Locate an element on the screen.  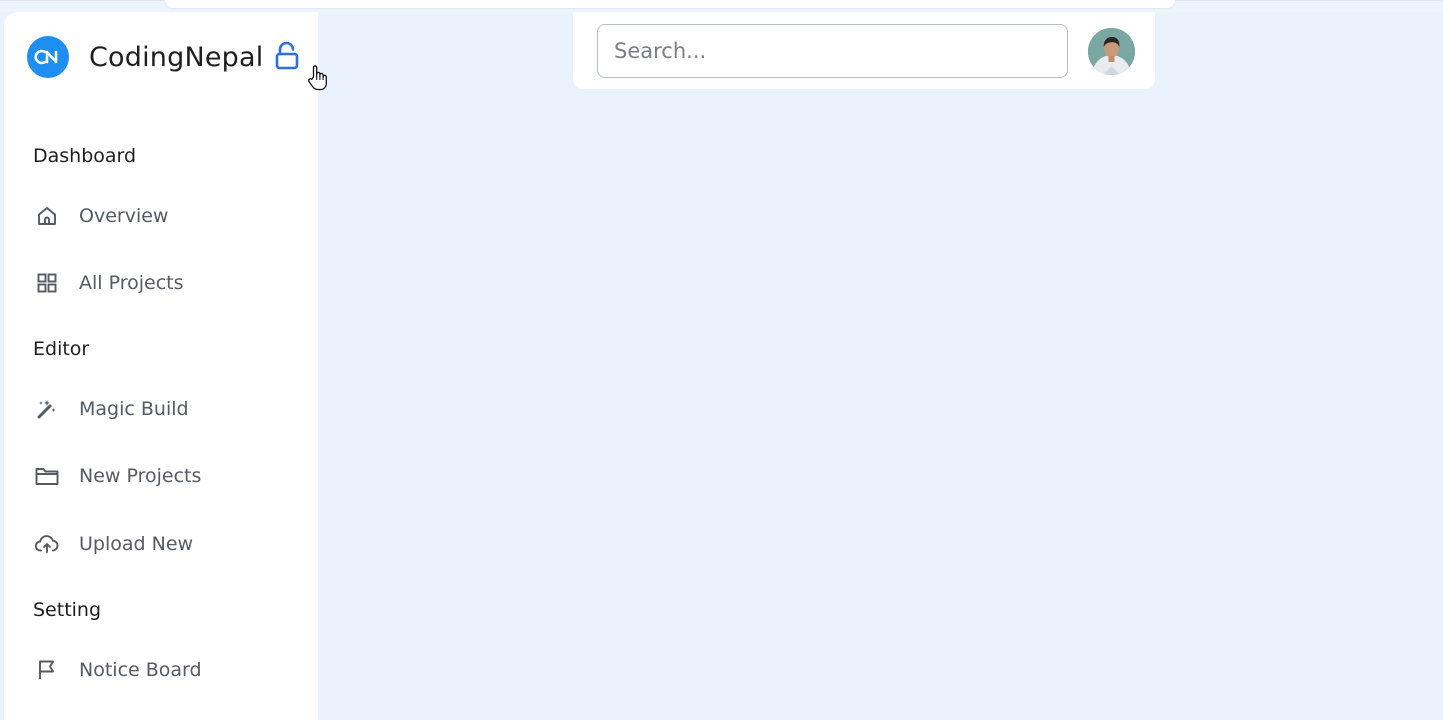
sidebar-item-label: Magic Build is located at coordinates (134, 409).